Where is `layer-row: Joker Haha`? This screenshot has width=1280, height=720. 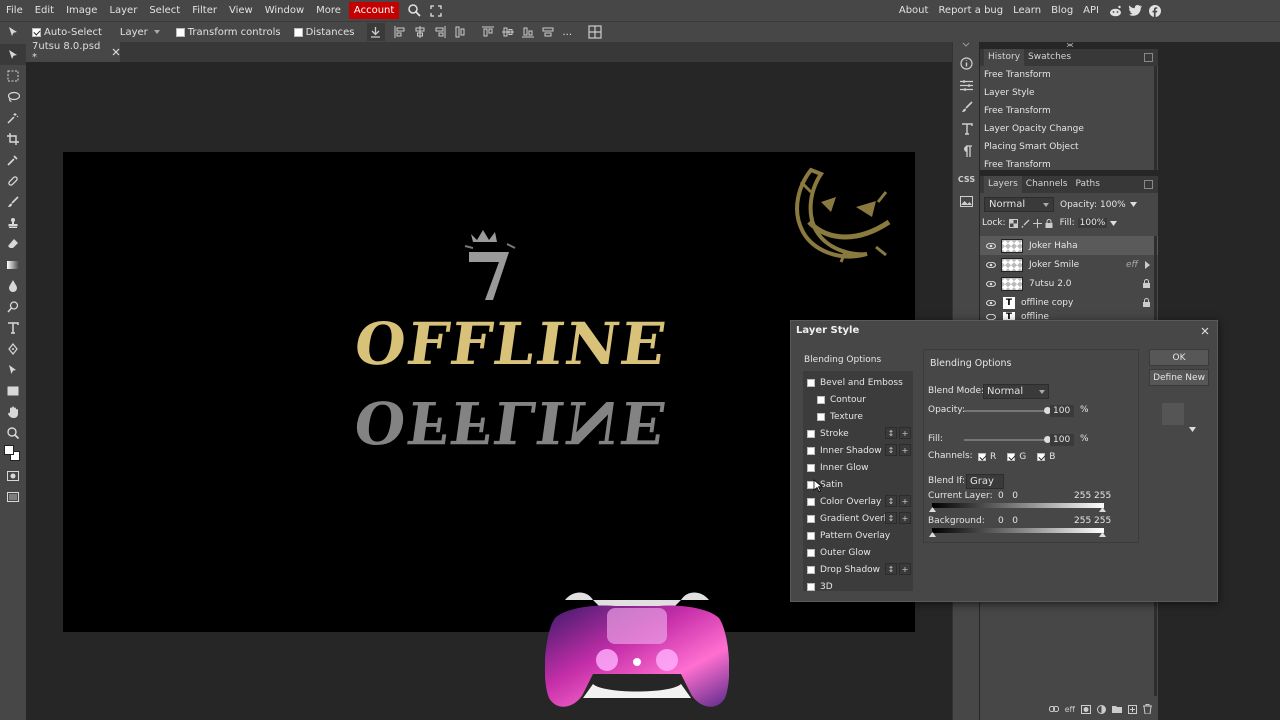 layer-row: Joker Haha is located at coordinates (1069, 245).